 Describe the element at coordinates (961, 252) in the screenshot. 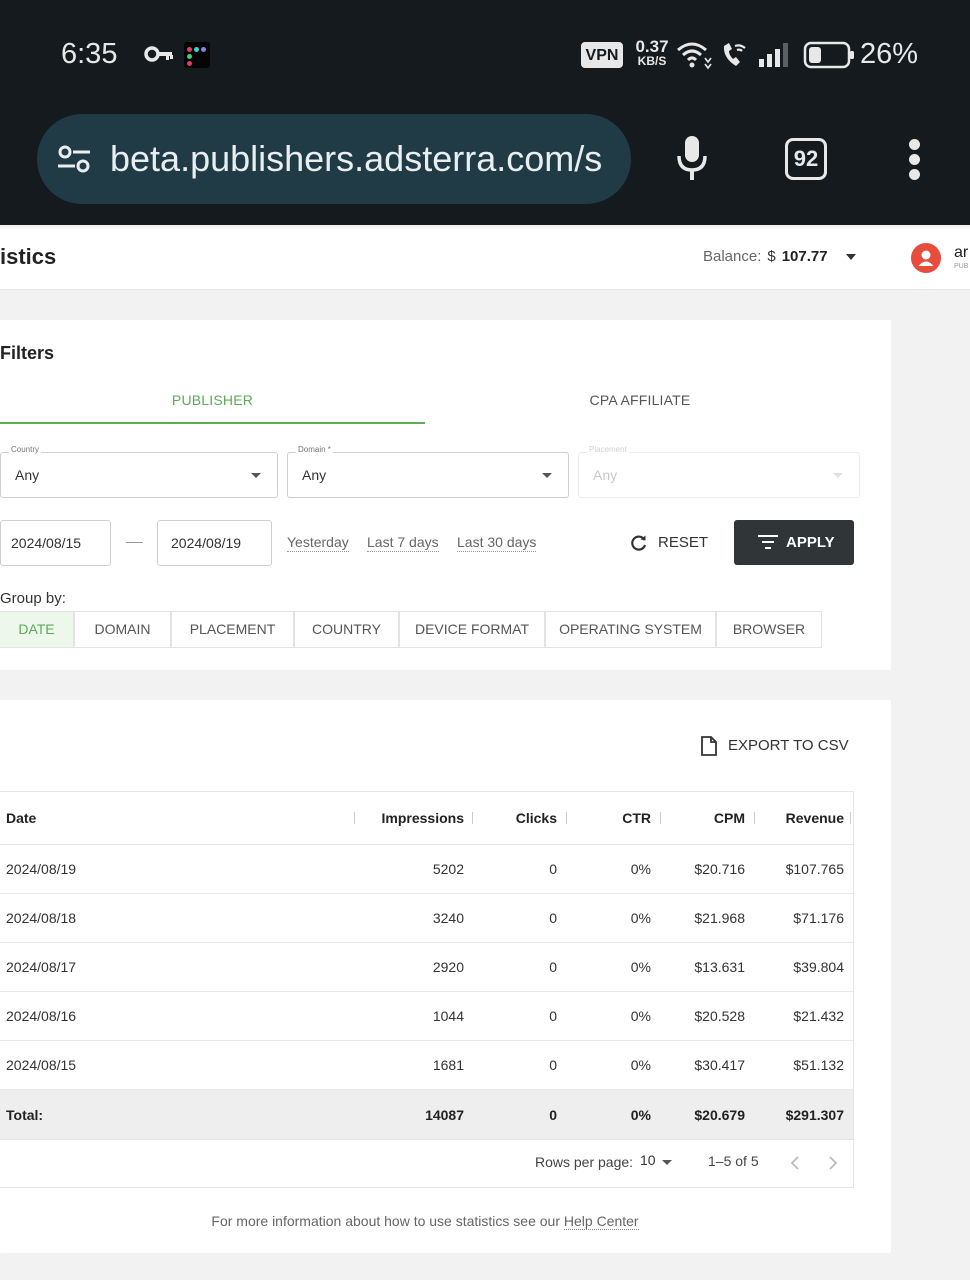

I see `user-name: ar` at that location.